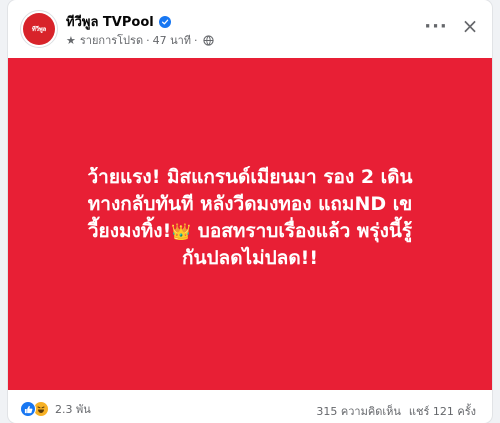  Describe the element at coordinates (71, 40) in the screenshot. I see `star-icon: ★` at that location.